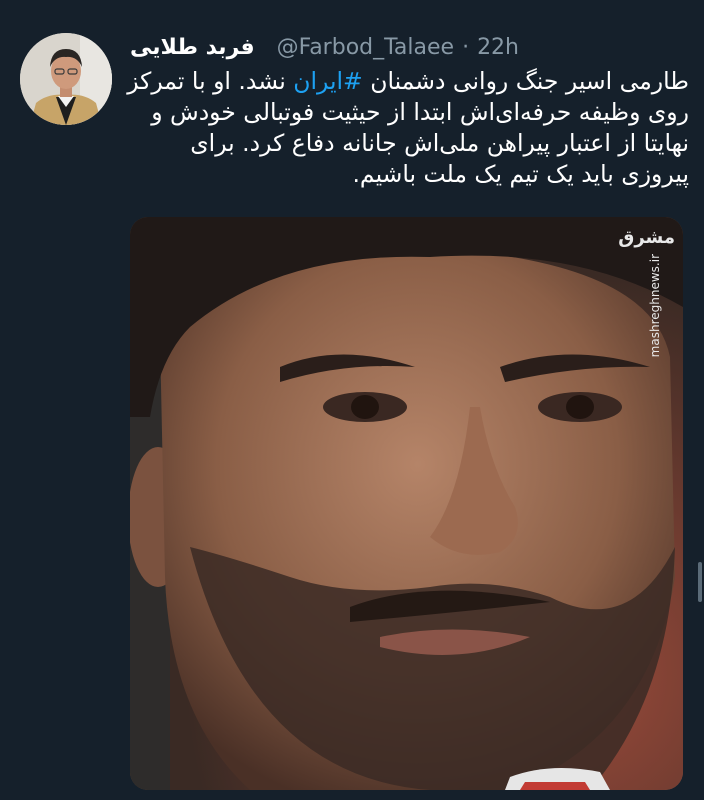 This screenshot has height=800, width=704. Describe the element at coordinates (498, 47) in the screenshot. I see `timestamp: 22h` at that location.